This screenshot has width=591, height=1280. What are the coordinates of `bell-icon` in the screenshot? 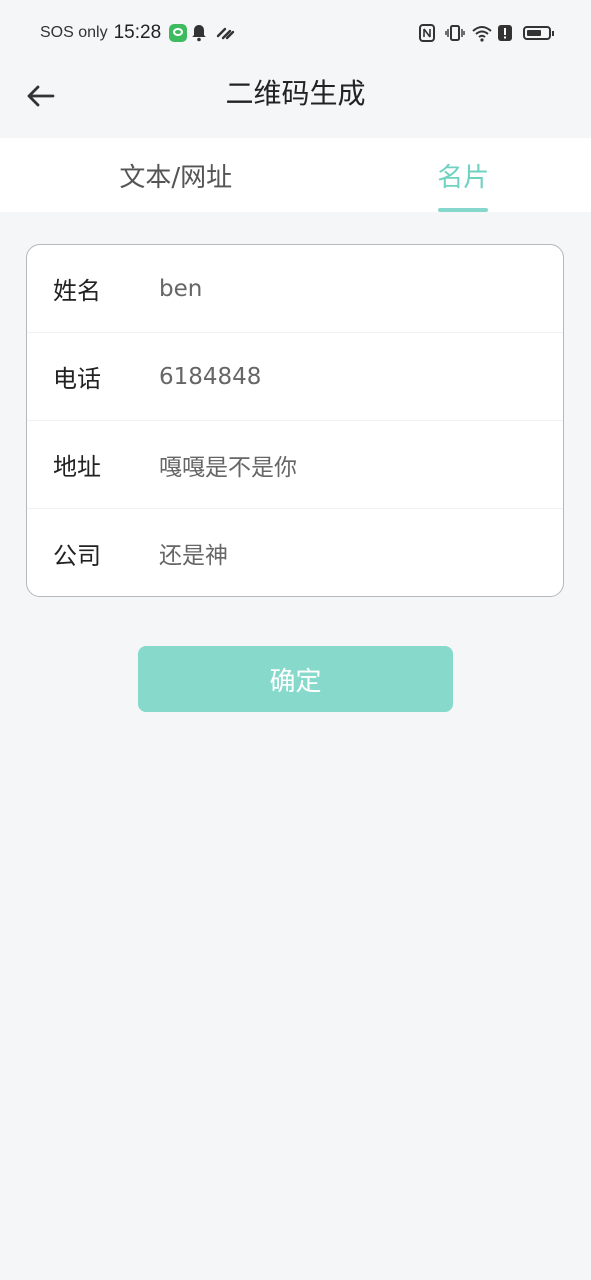 It's located at (201, 33).